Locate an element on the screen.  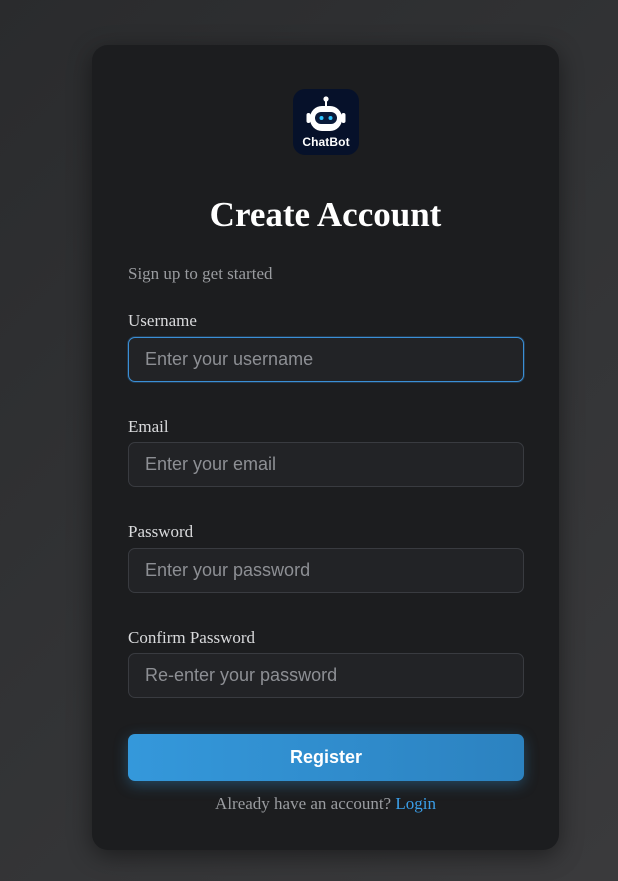
password-label: Password is located at coordinates (161, 531).